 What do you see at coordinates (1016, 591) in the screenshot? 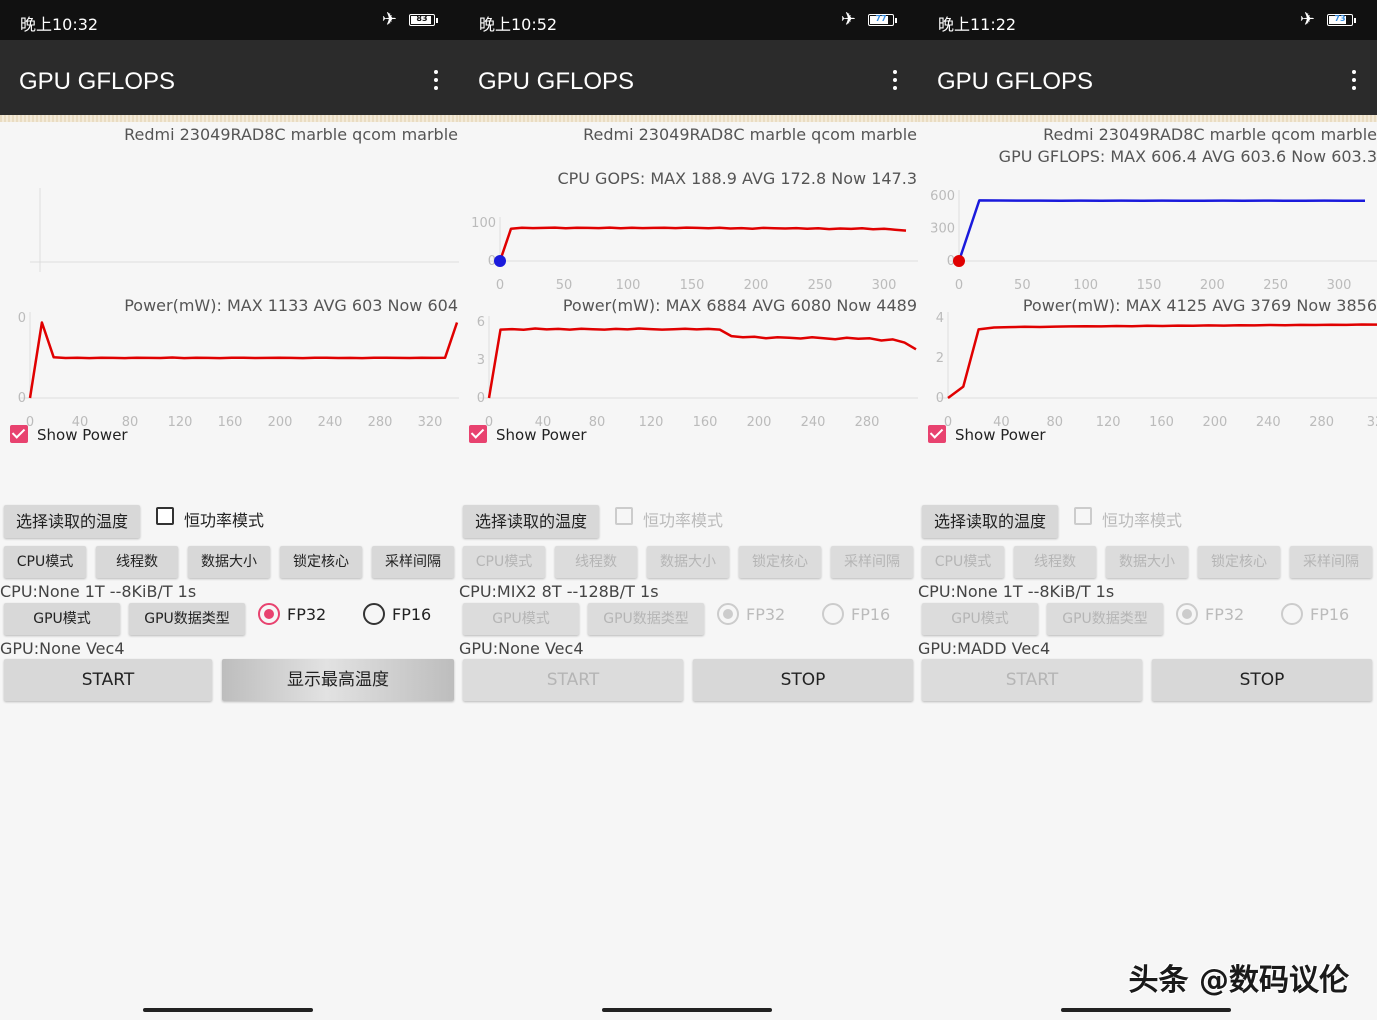
I see `cpu-info: CPU:None 1T --8KiB/T 1s` at bounding box center [1016, 591].